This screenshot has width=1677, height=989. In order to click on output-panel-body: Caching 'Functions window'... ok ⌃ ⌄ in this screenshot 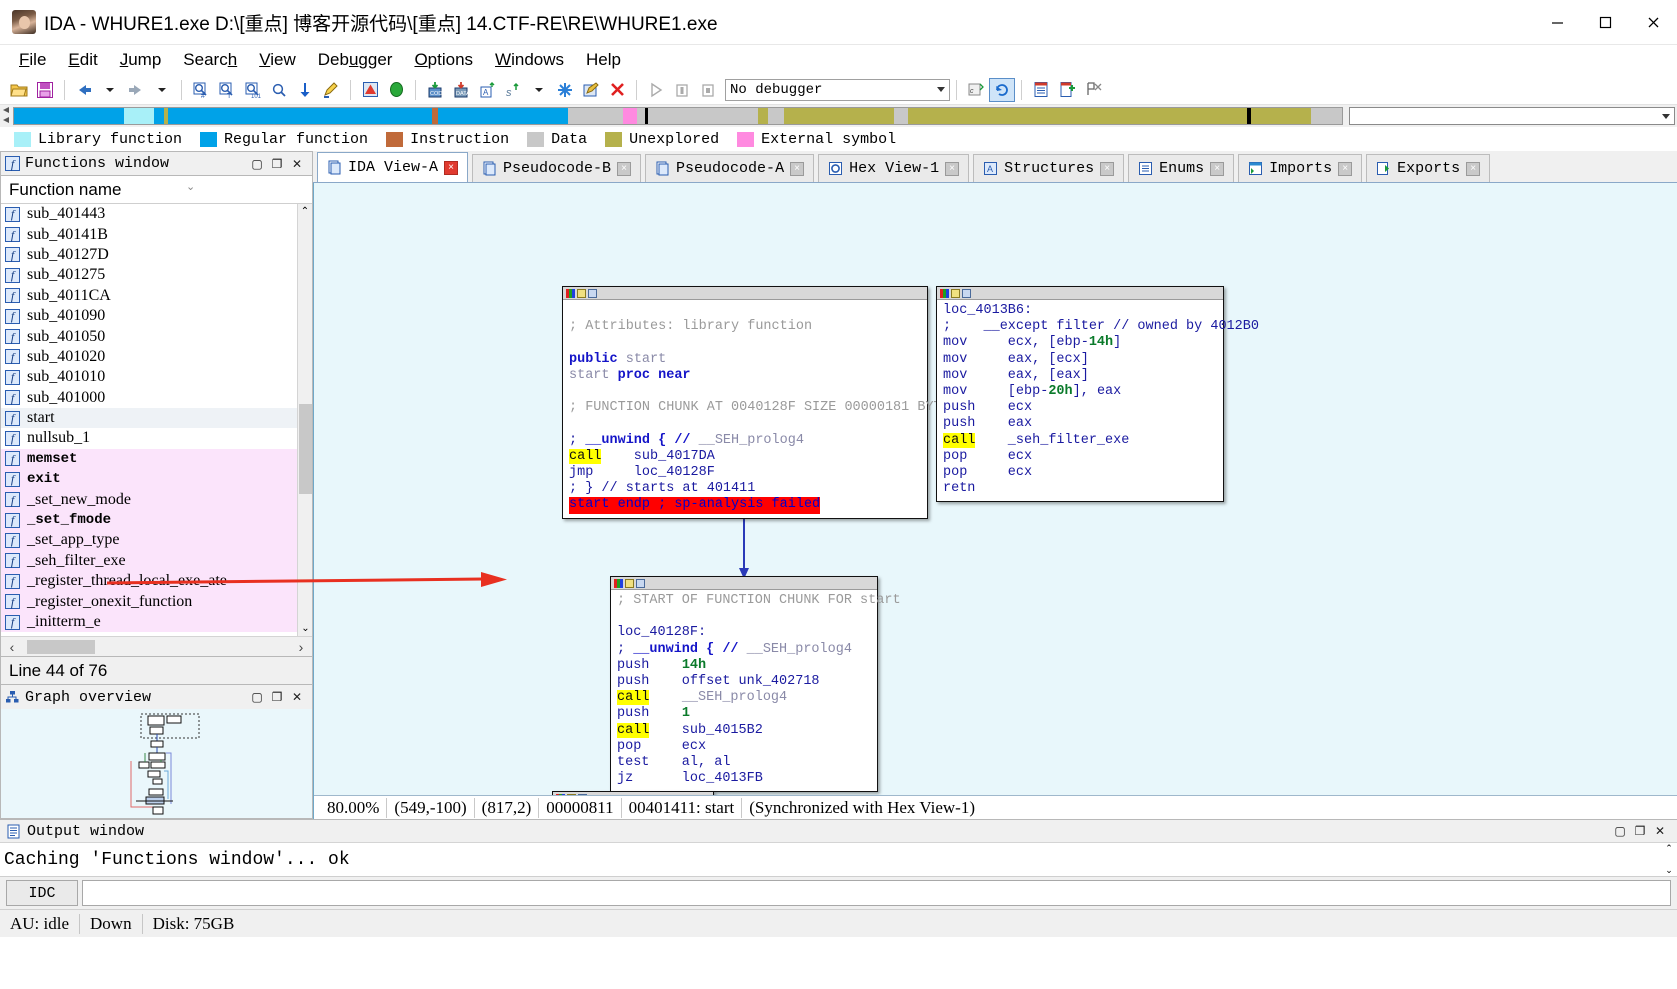, I will do `click(838, 860)`.